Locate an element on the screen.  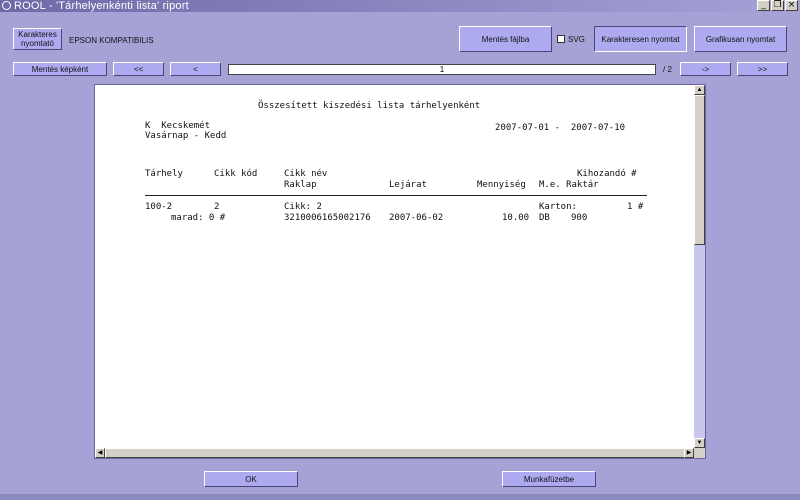
horizontal-scrollbar: ◀ ▶ is located at coordinates (394, 453).